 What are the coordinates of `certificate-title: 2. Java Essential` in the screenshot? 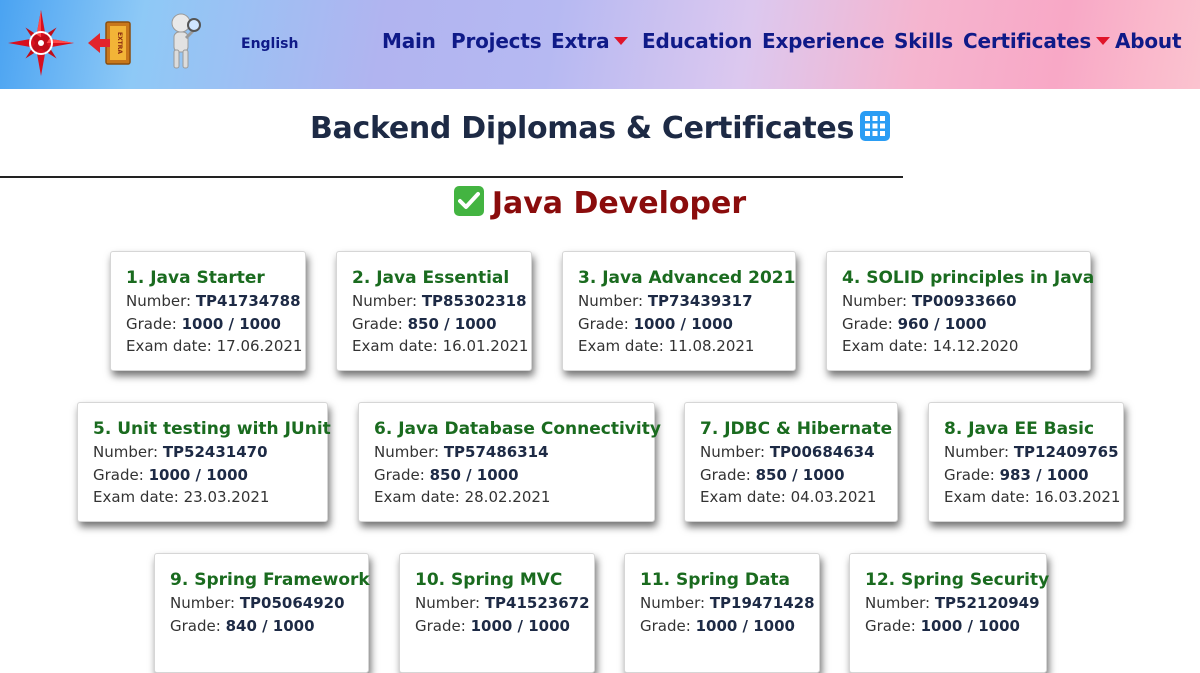 It's located at (431, 278).